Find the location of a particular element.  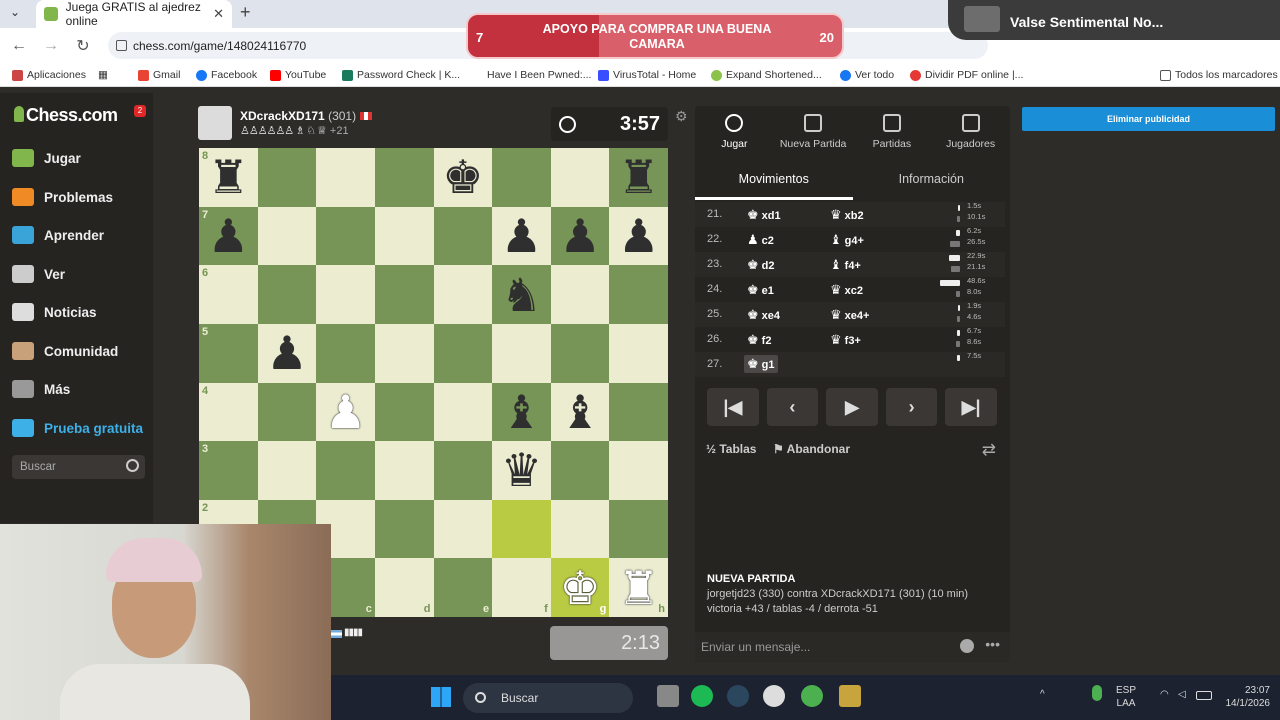

browser-tab: Juega GRATIS al ajedrez online ✕ is located at coordinates (134, 14).